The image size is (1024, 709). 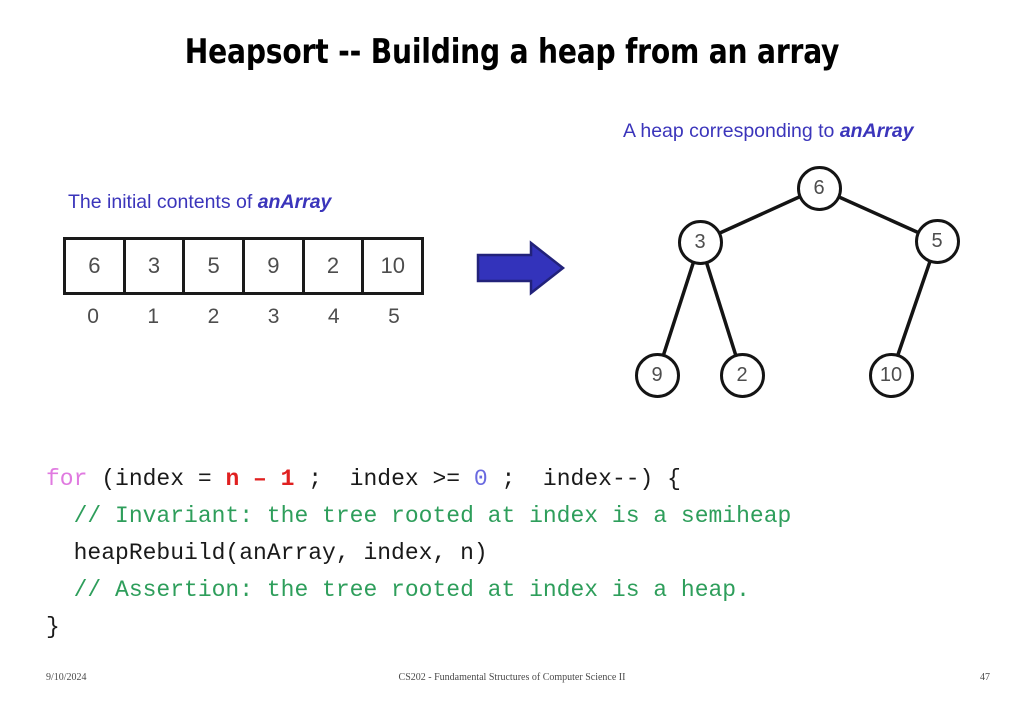 I want to click on right-arrow-icon, so click(x=521, y=268).